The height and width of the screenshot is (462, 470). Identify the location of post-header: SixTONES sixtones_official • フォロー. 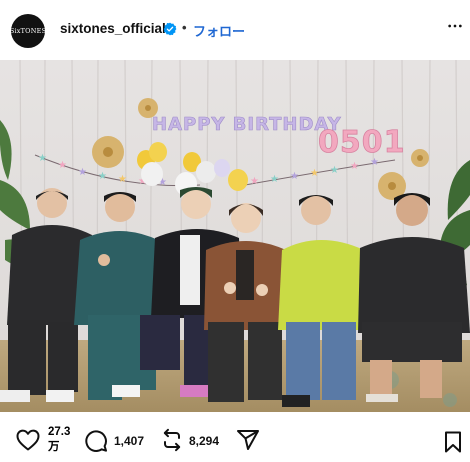
(235, 31).